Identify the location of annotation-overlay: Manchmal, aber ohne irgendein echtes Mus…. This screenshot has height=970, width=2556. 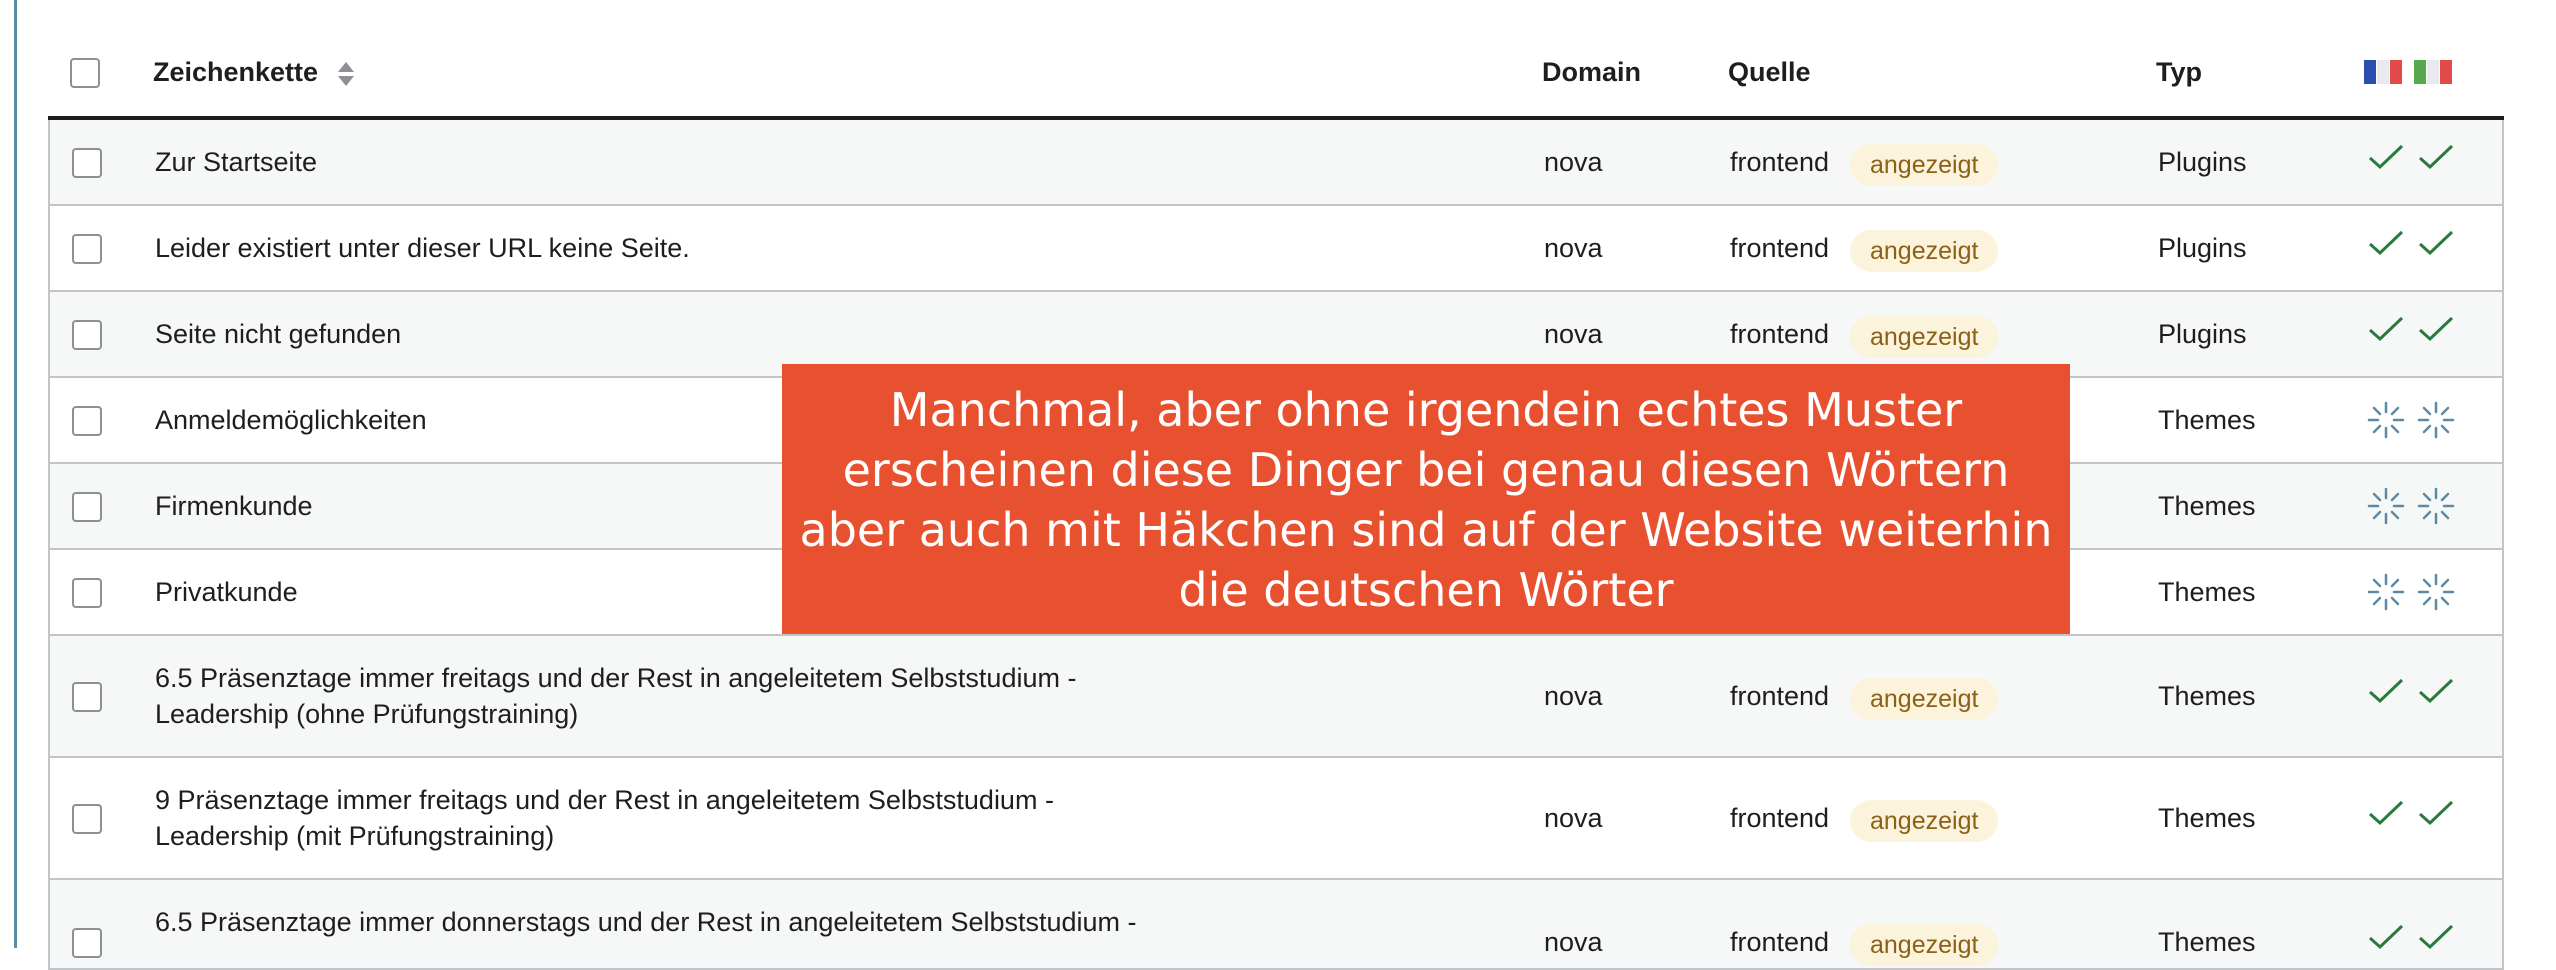
(1426, 499).